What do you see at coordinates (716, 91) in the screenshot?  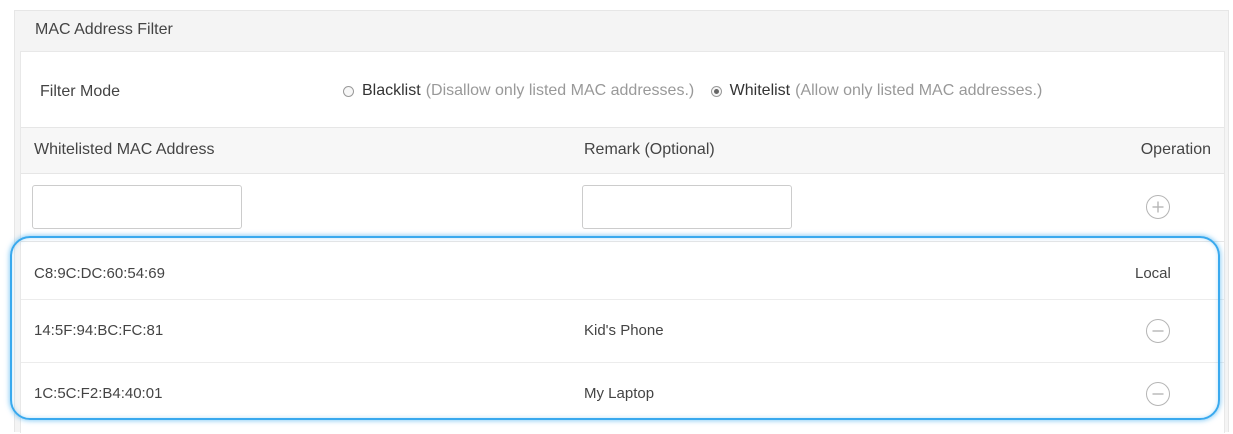 I see `whitelist-radio` at bounding box center [716, 91].